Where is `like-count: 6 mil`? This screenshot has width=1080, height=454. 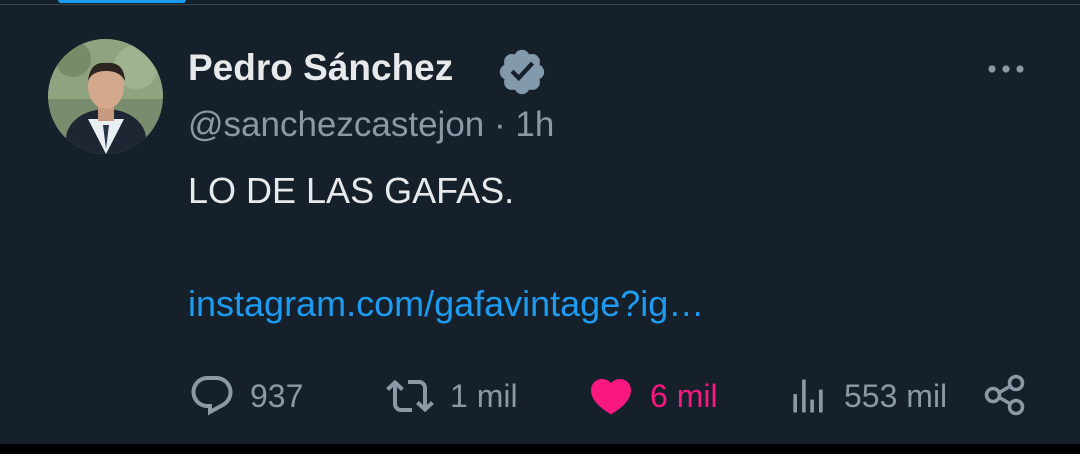 like-count: 6 mil is located at coordinates (684, 396).